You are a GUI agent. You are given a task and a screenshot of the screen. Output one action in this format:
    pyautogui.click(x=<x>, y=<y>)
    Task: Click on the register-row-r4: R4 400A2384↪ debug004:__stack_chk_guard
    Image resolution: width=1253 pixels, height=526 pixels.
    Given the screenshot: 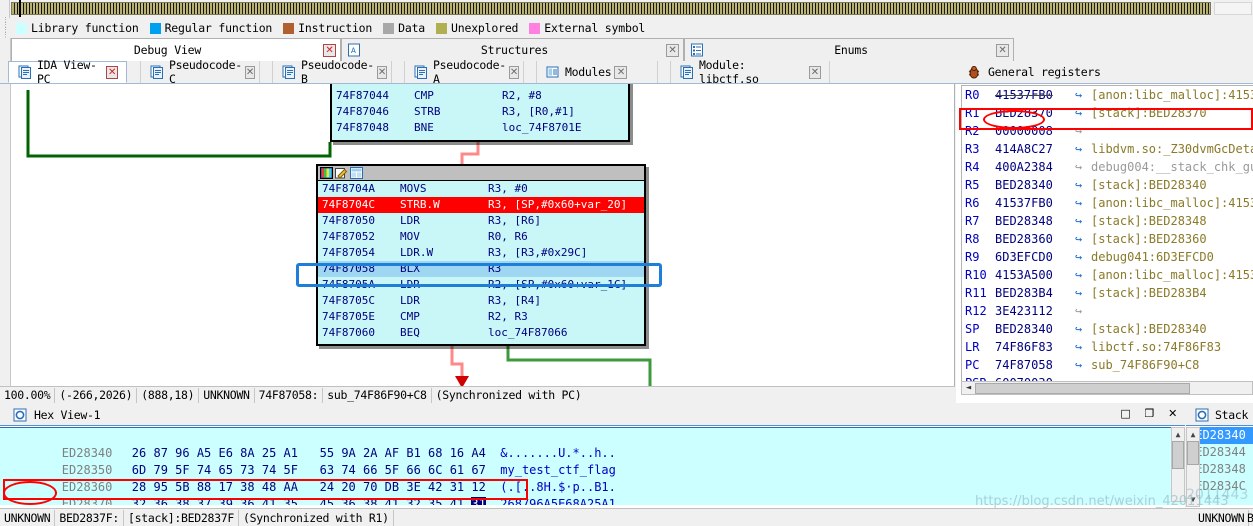 What is the action you would take?
    pyautogui.click(x=1107, y=167)
    